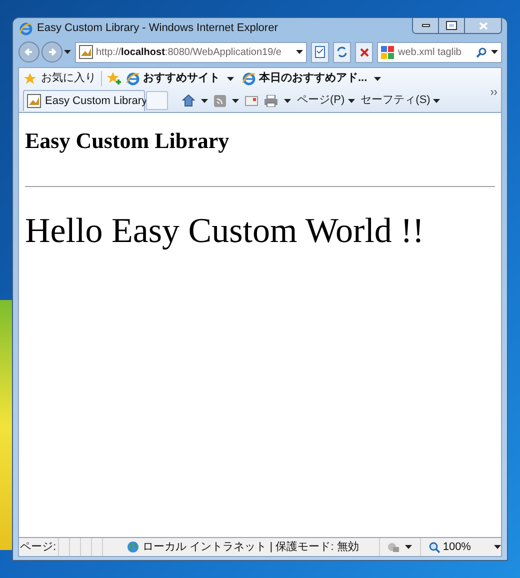  I want to click on zoom-icon, so click(434, 547).